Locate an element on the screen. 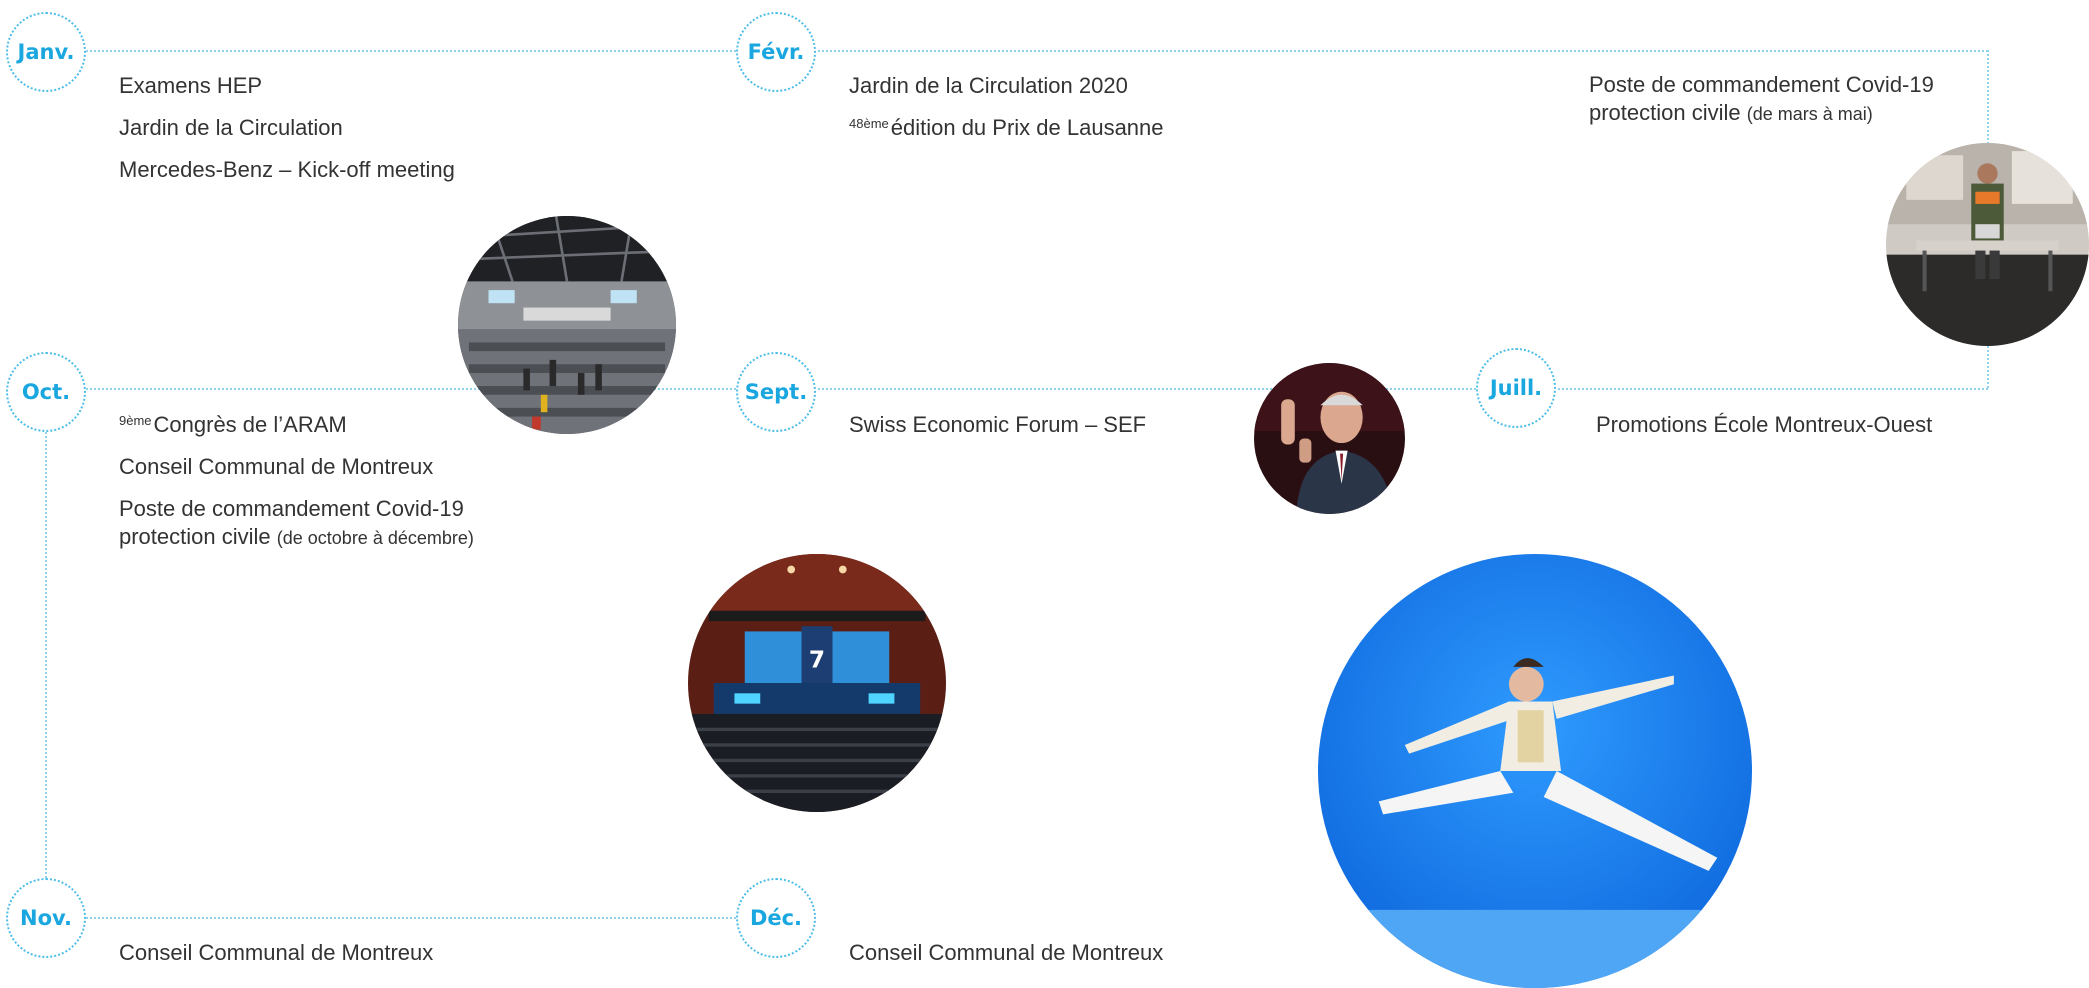 The width and height of the screenshot is (2089, 988). event-congres-aram: 9èmeCongrès de l’ARAM is located at coordinates (233, 425).